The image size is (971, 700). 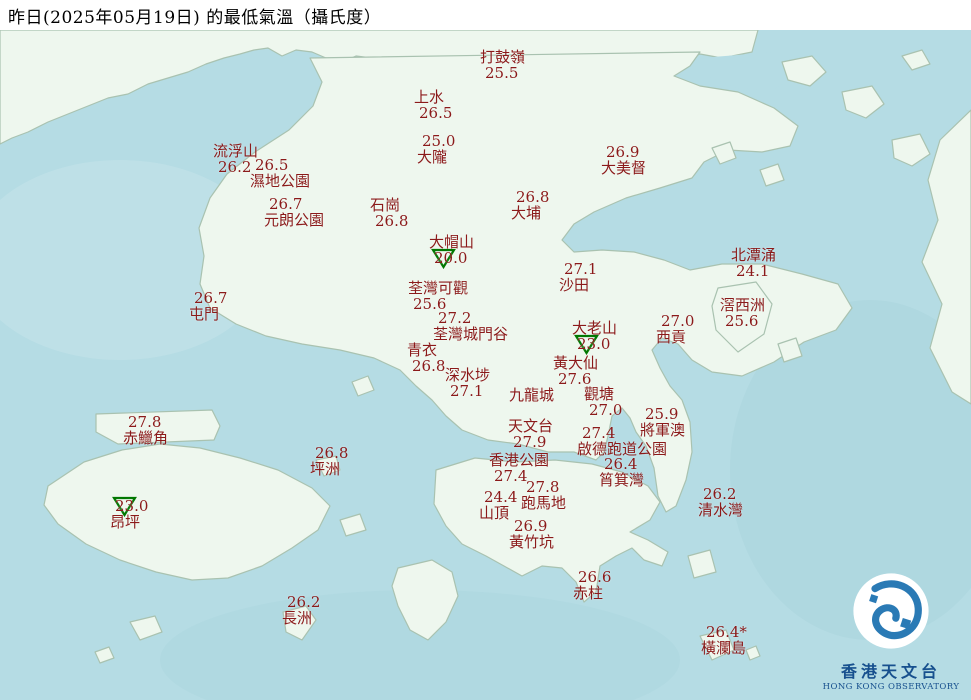 I want to click on hko-name-chinese: 香港天文台, so click(x=890, y=671).